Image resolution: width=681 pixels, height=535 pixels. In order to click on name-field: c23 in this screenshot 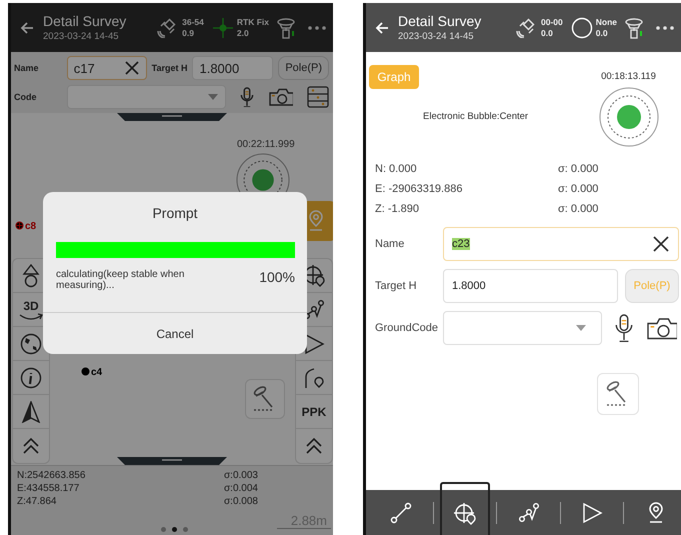, I will do `click(561, 244)`.